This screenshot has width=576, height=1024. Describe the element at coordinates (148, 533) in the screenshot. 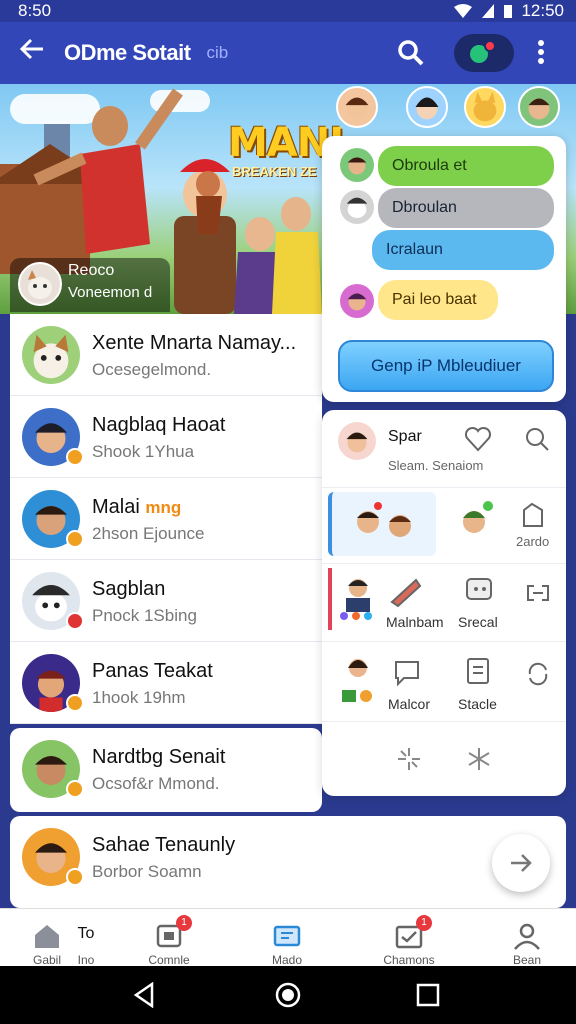

I see `chat-preview: 2hson Ejounce` at that location.